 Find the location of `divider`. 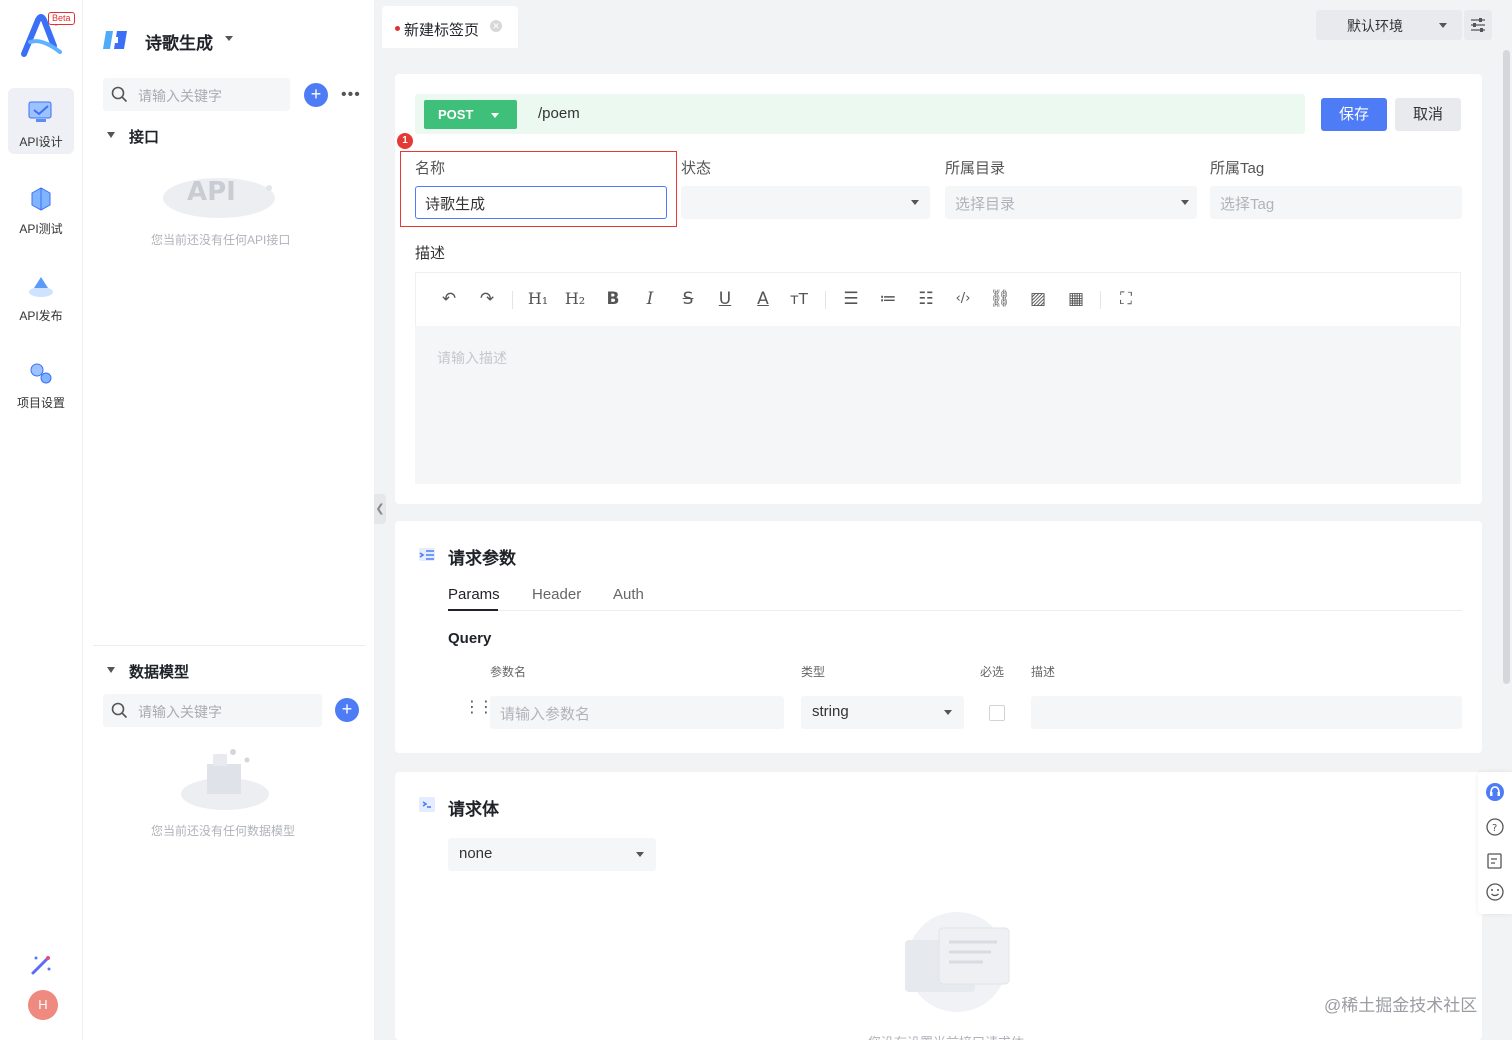

divider is located at coordinates (229, 645).